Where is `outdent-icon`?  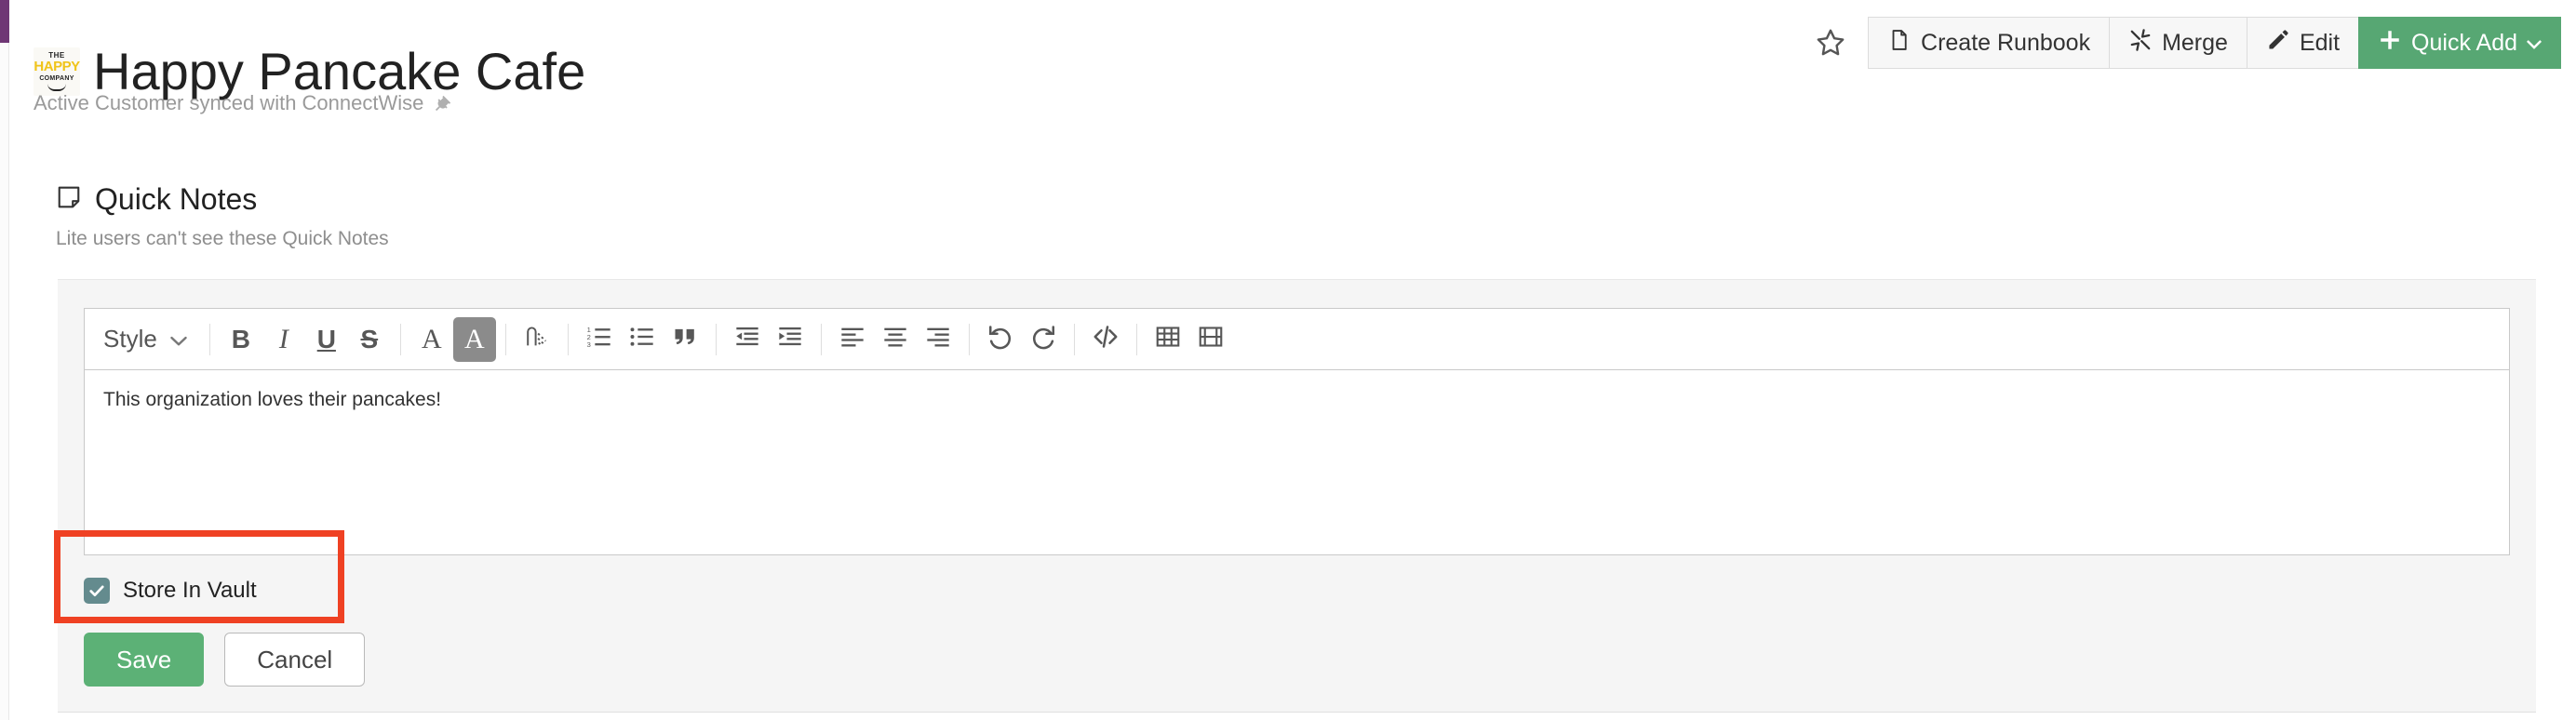
outdent-icon is located at coordinates (747, 339).